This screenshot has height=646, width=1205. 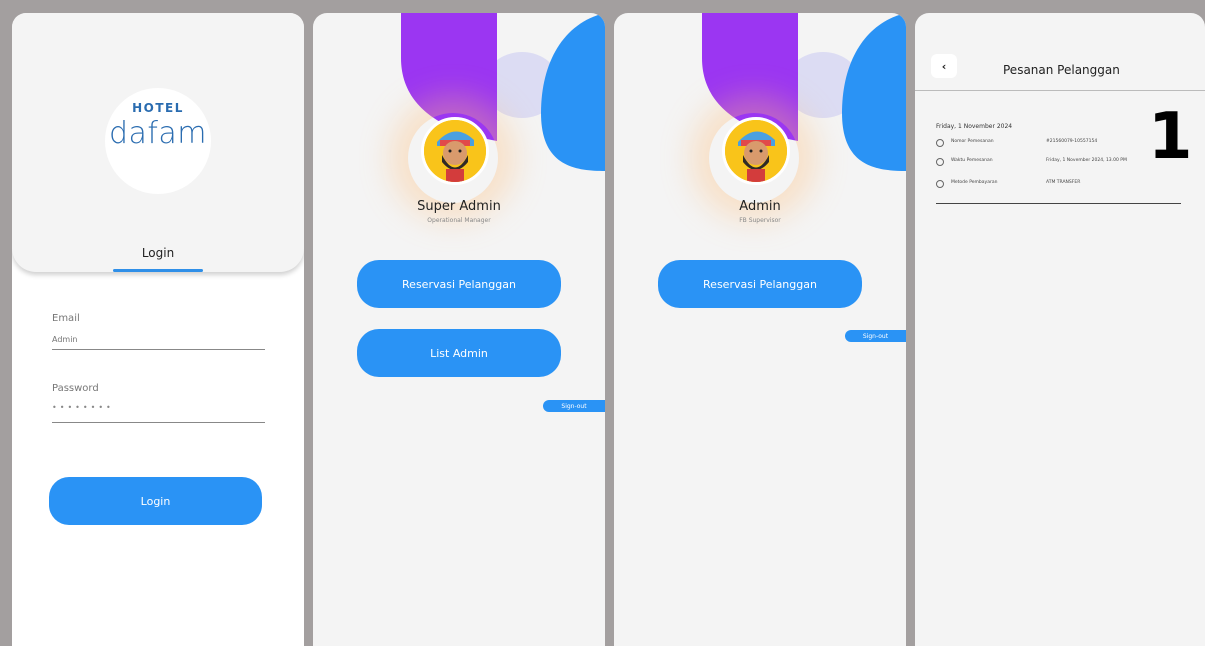 I want to click on chevron-left-icon: ‹, so click(x=944, y=66).